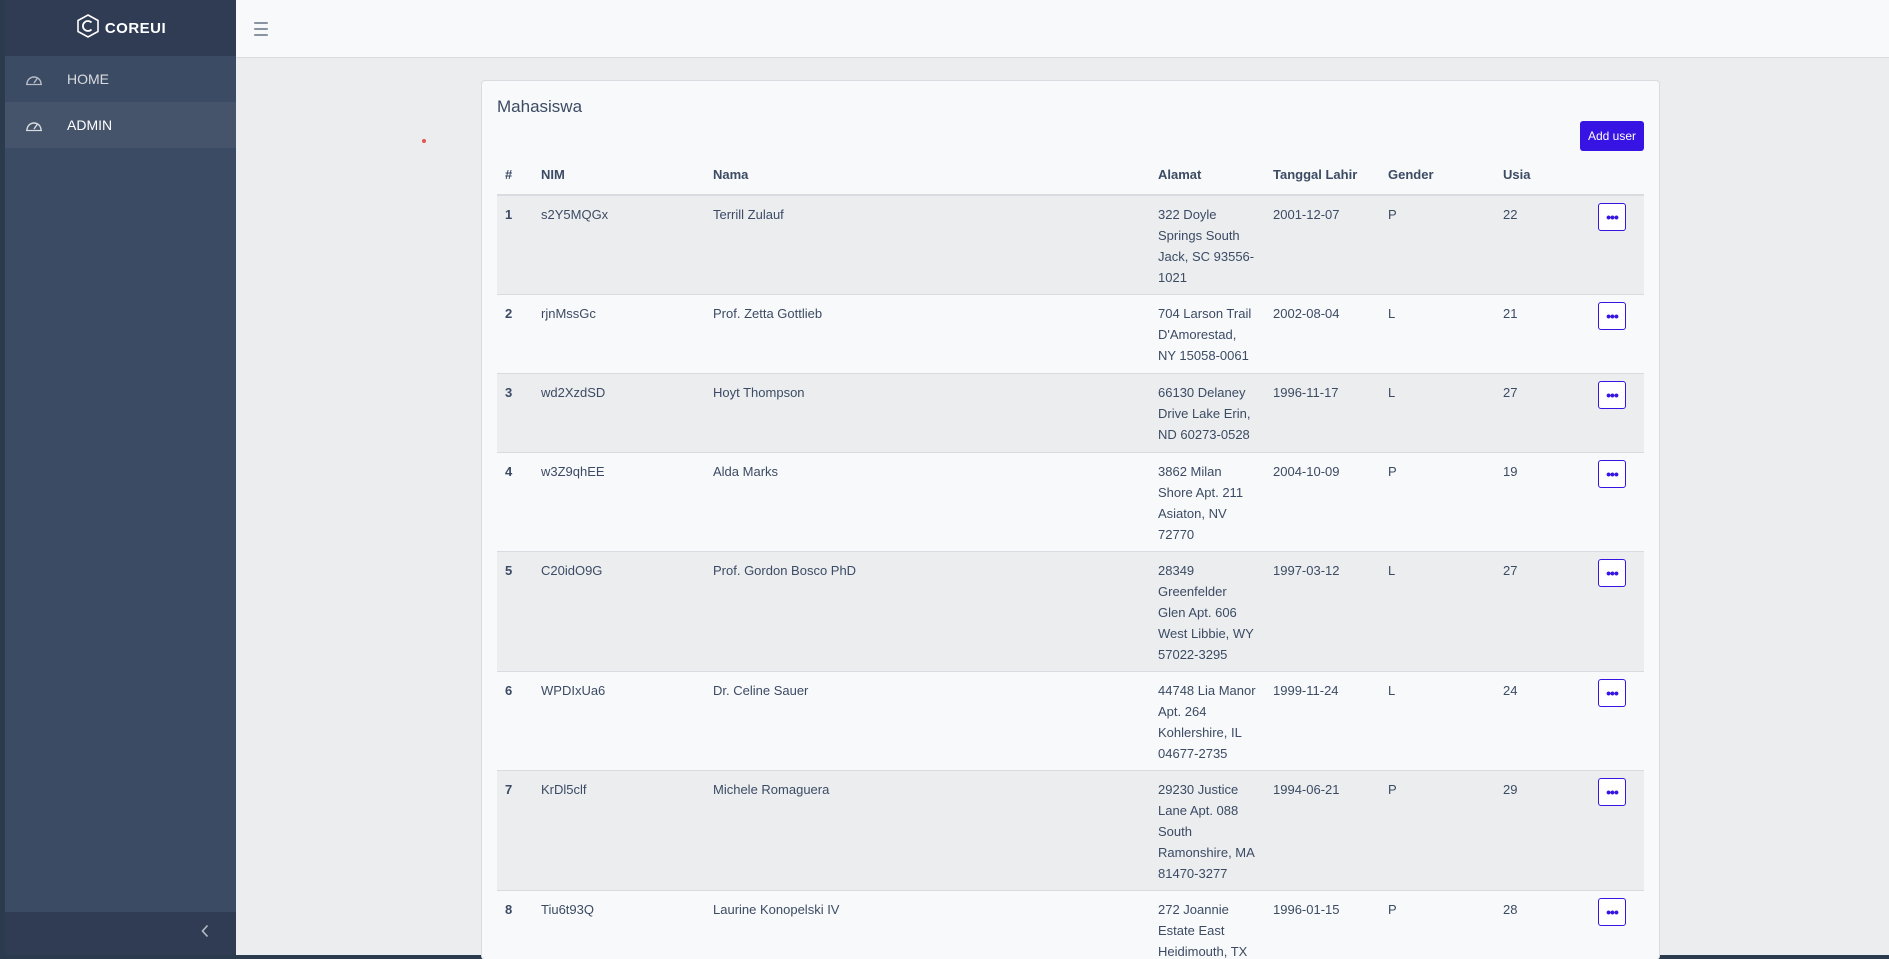 The height and width of the screenshot is (959, 1889). I want to click on row-nama: Dr. Celine Sauer, so click(927, 720).